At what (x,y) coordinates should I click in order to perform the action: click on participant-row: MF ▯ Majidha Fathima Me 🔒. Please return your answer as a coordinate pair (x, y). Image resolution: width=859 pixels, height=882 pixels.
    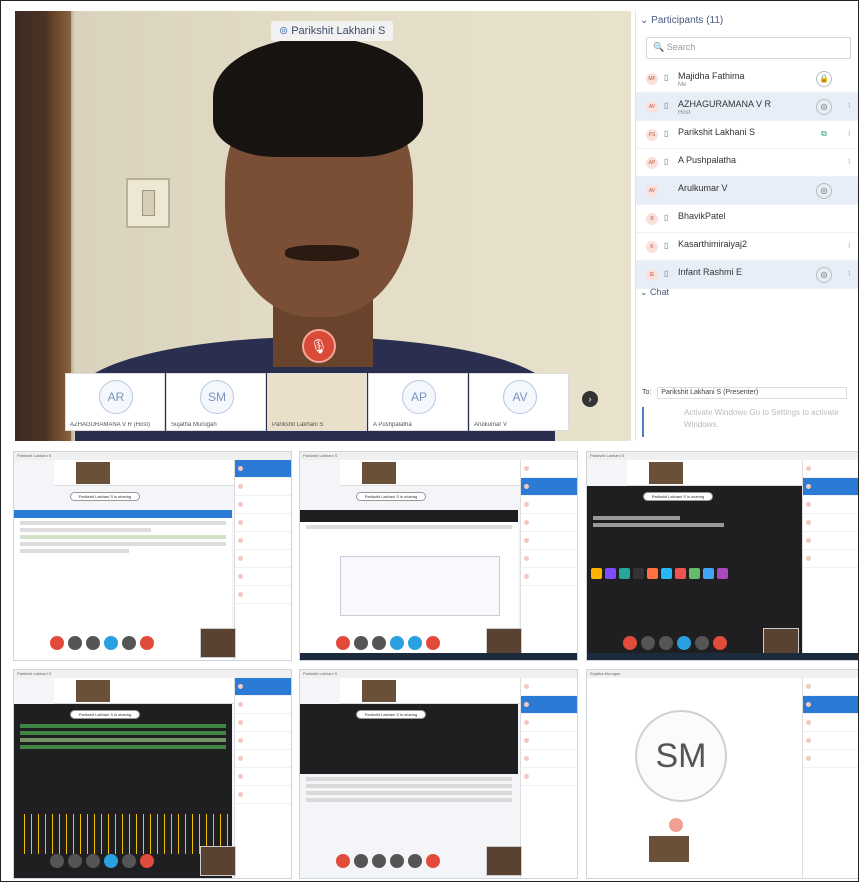
    Looking at the image, I should click on (747, 79).